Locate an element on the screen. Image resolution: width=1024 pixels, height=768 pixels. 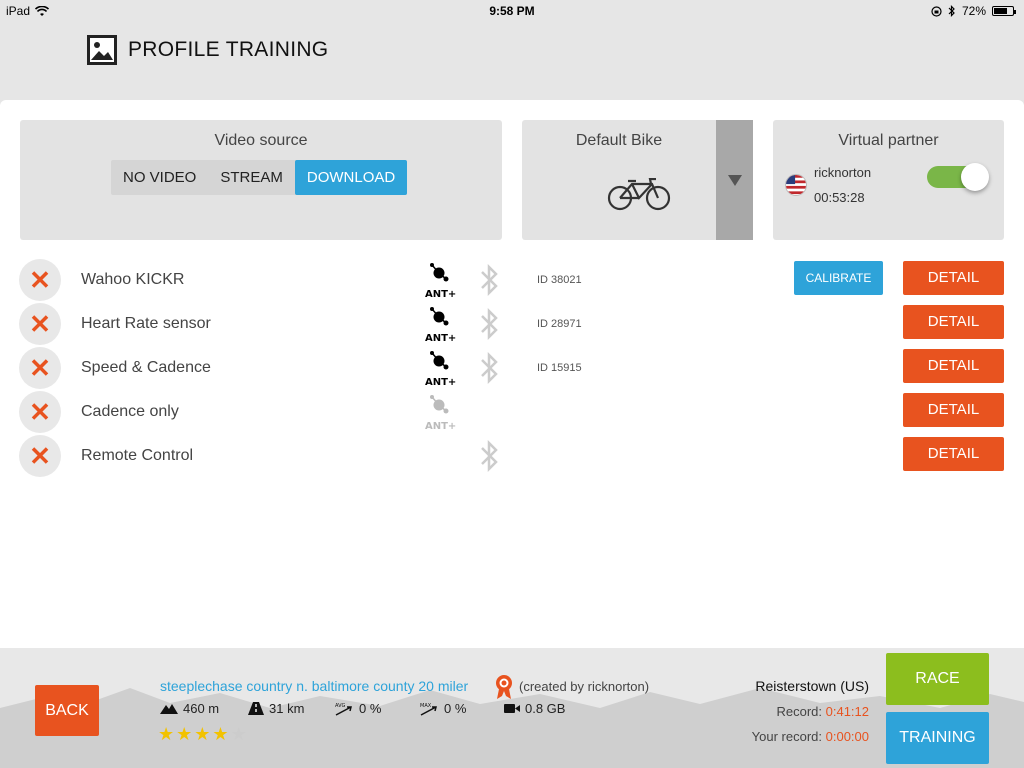
elevation-stat: 460 m is located at coordinates (189, 708).